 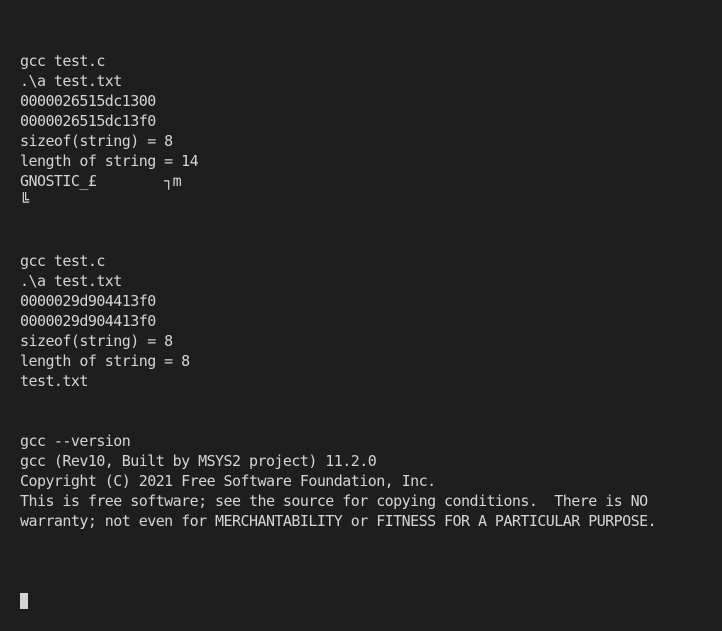 What do you see at coordinates (24, 201) in the screenshot?
I see `terminal-line: ╚` at bounding box center [24, 201].